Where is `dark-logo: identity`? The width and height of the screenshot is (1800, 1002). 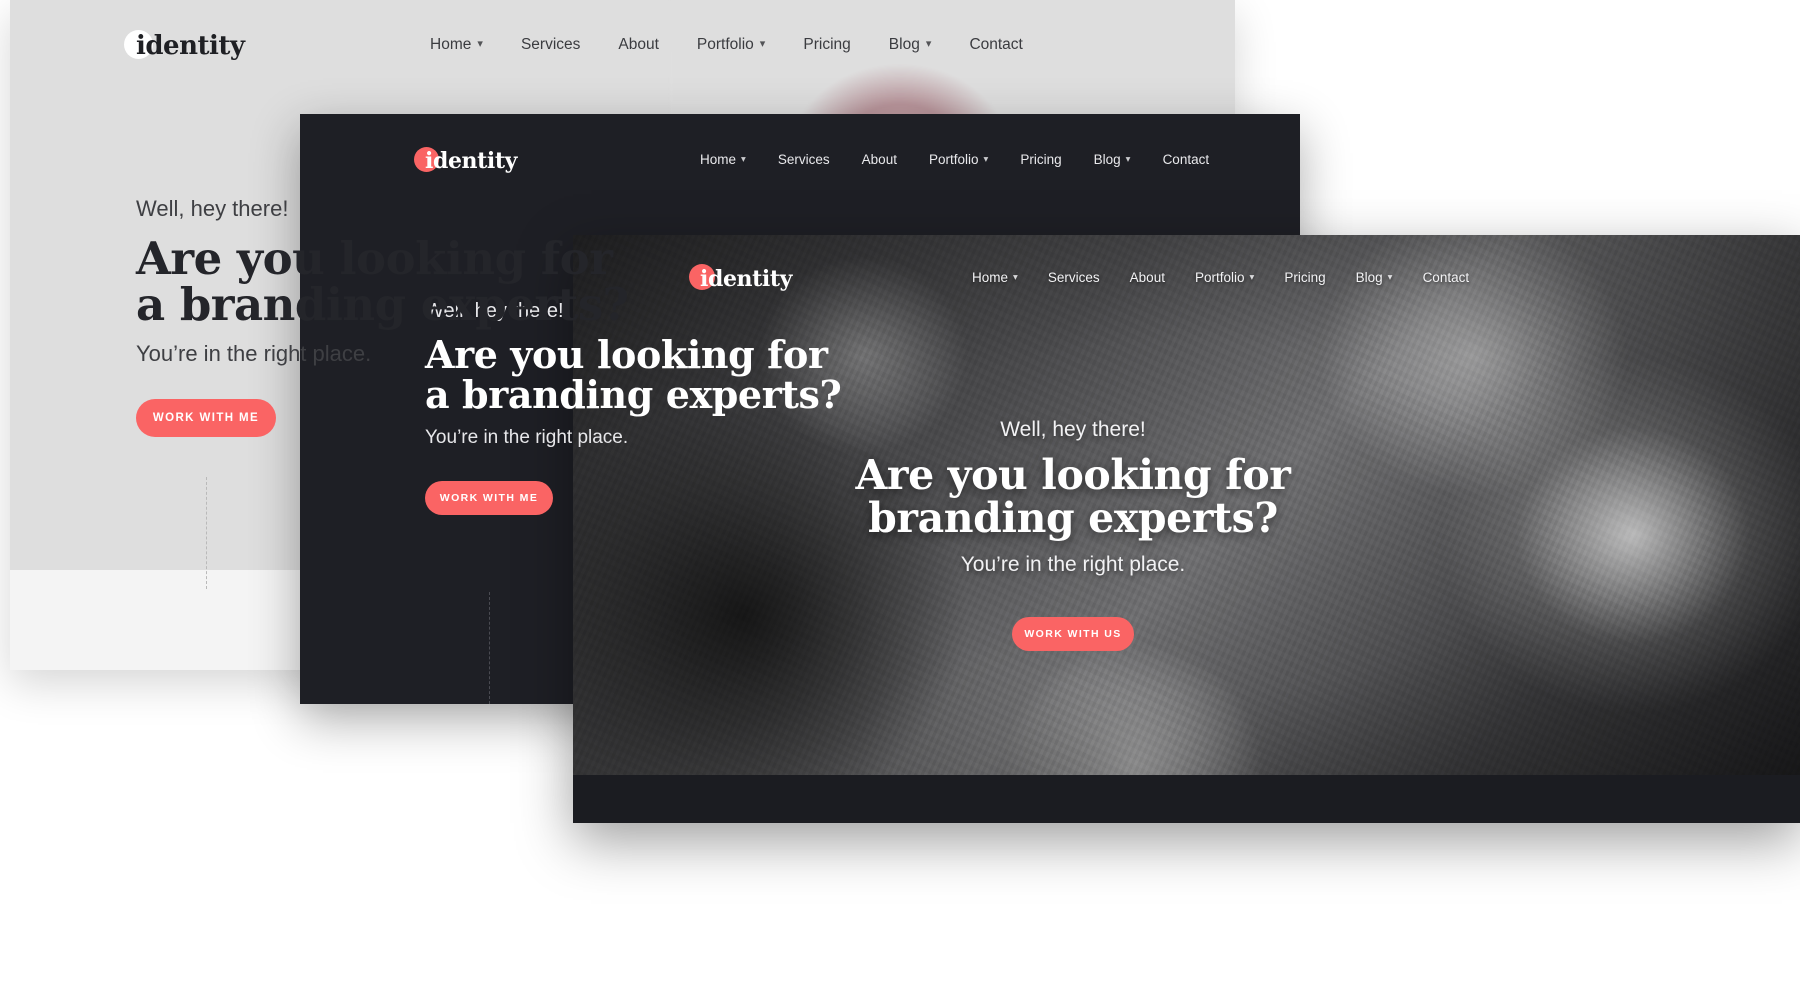
dark-logo: identity is located at coordinates (465, 160).